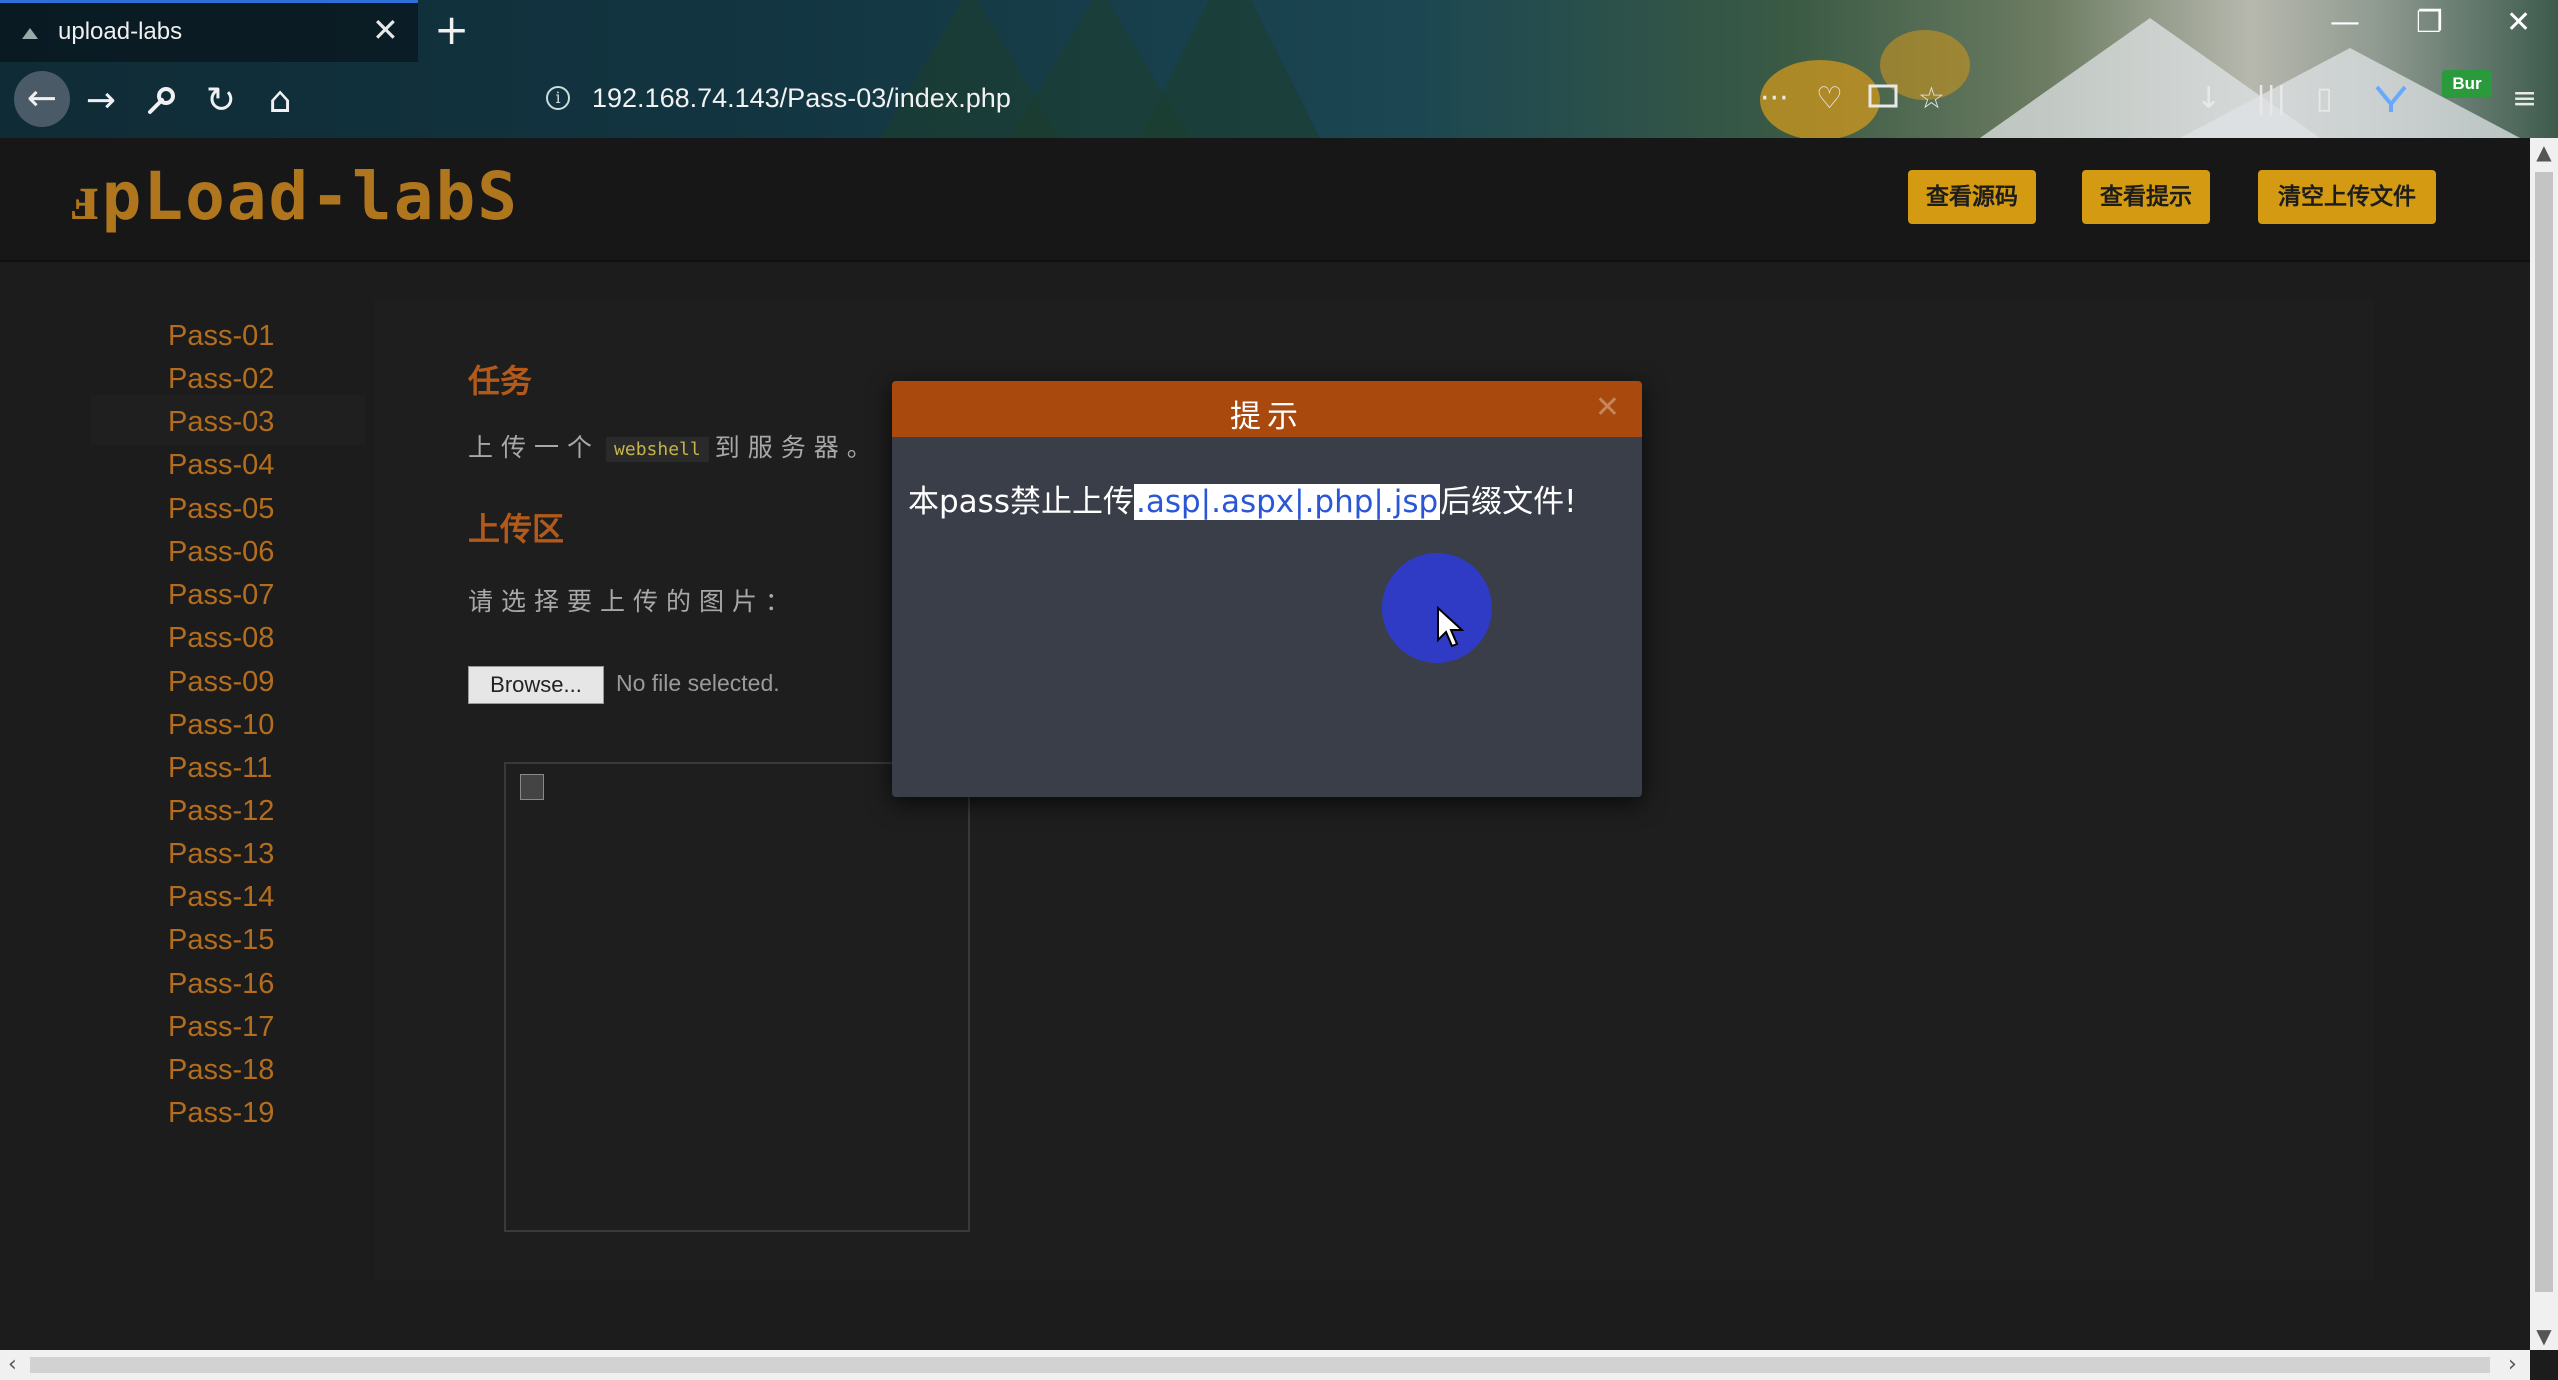 This screenshot has width=2558, height=1380. Describe the element at coordinates (221, 422) in the screenshot. I see `sidebar-item-pass-03: Pass-03` at that location.